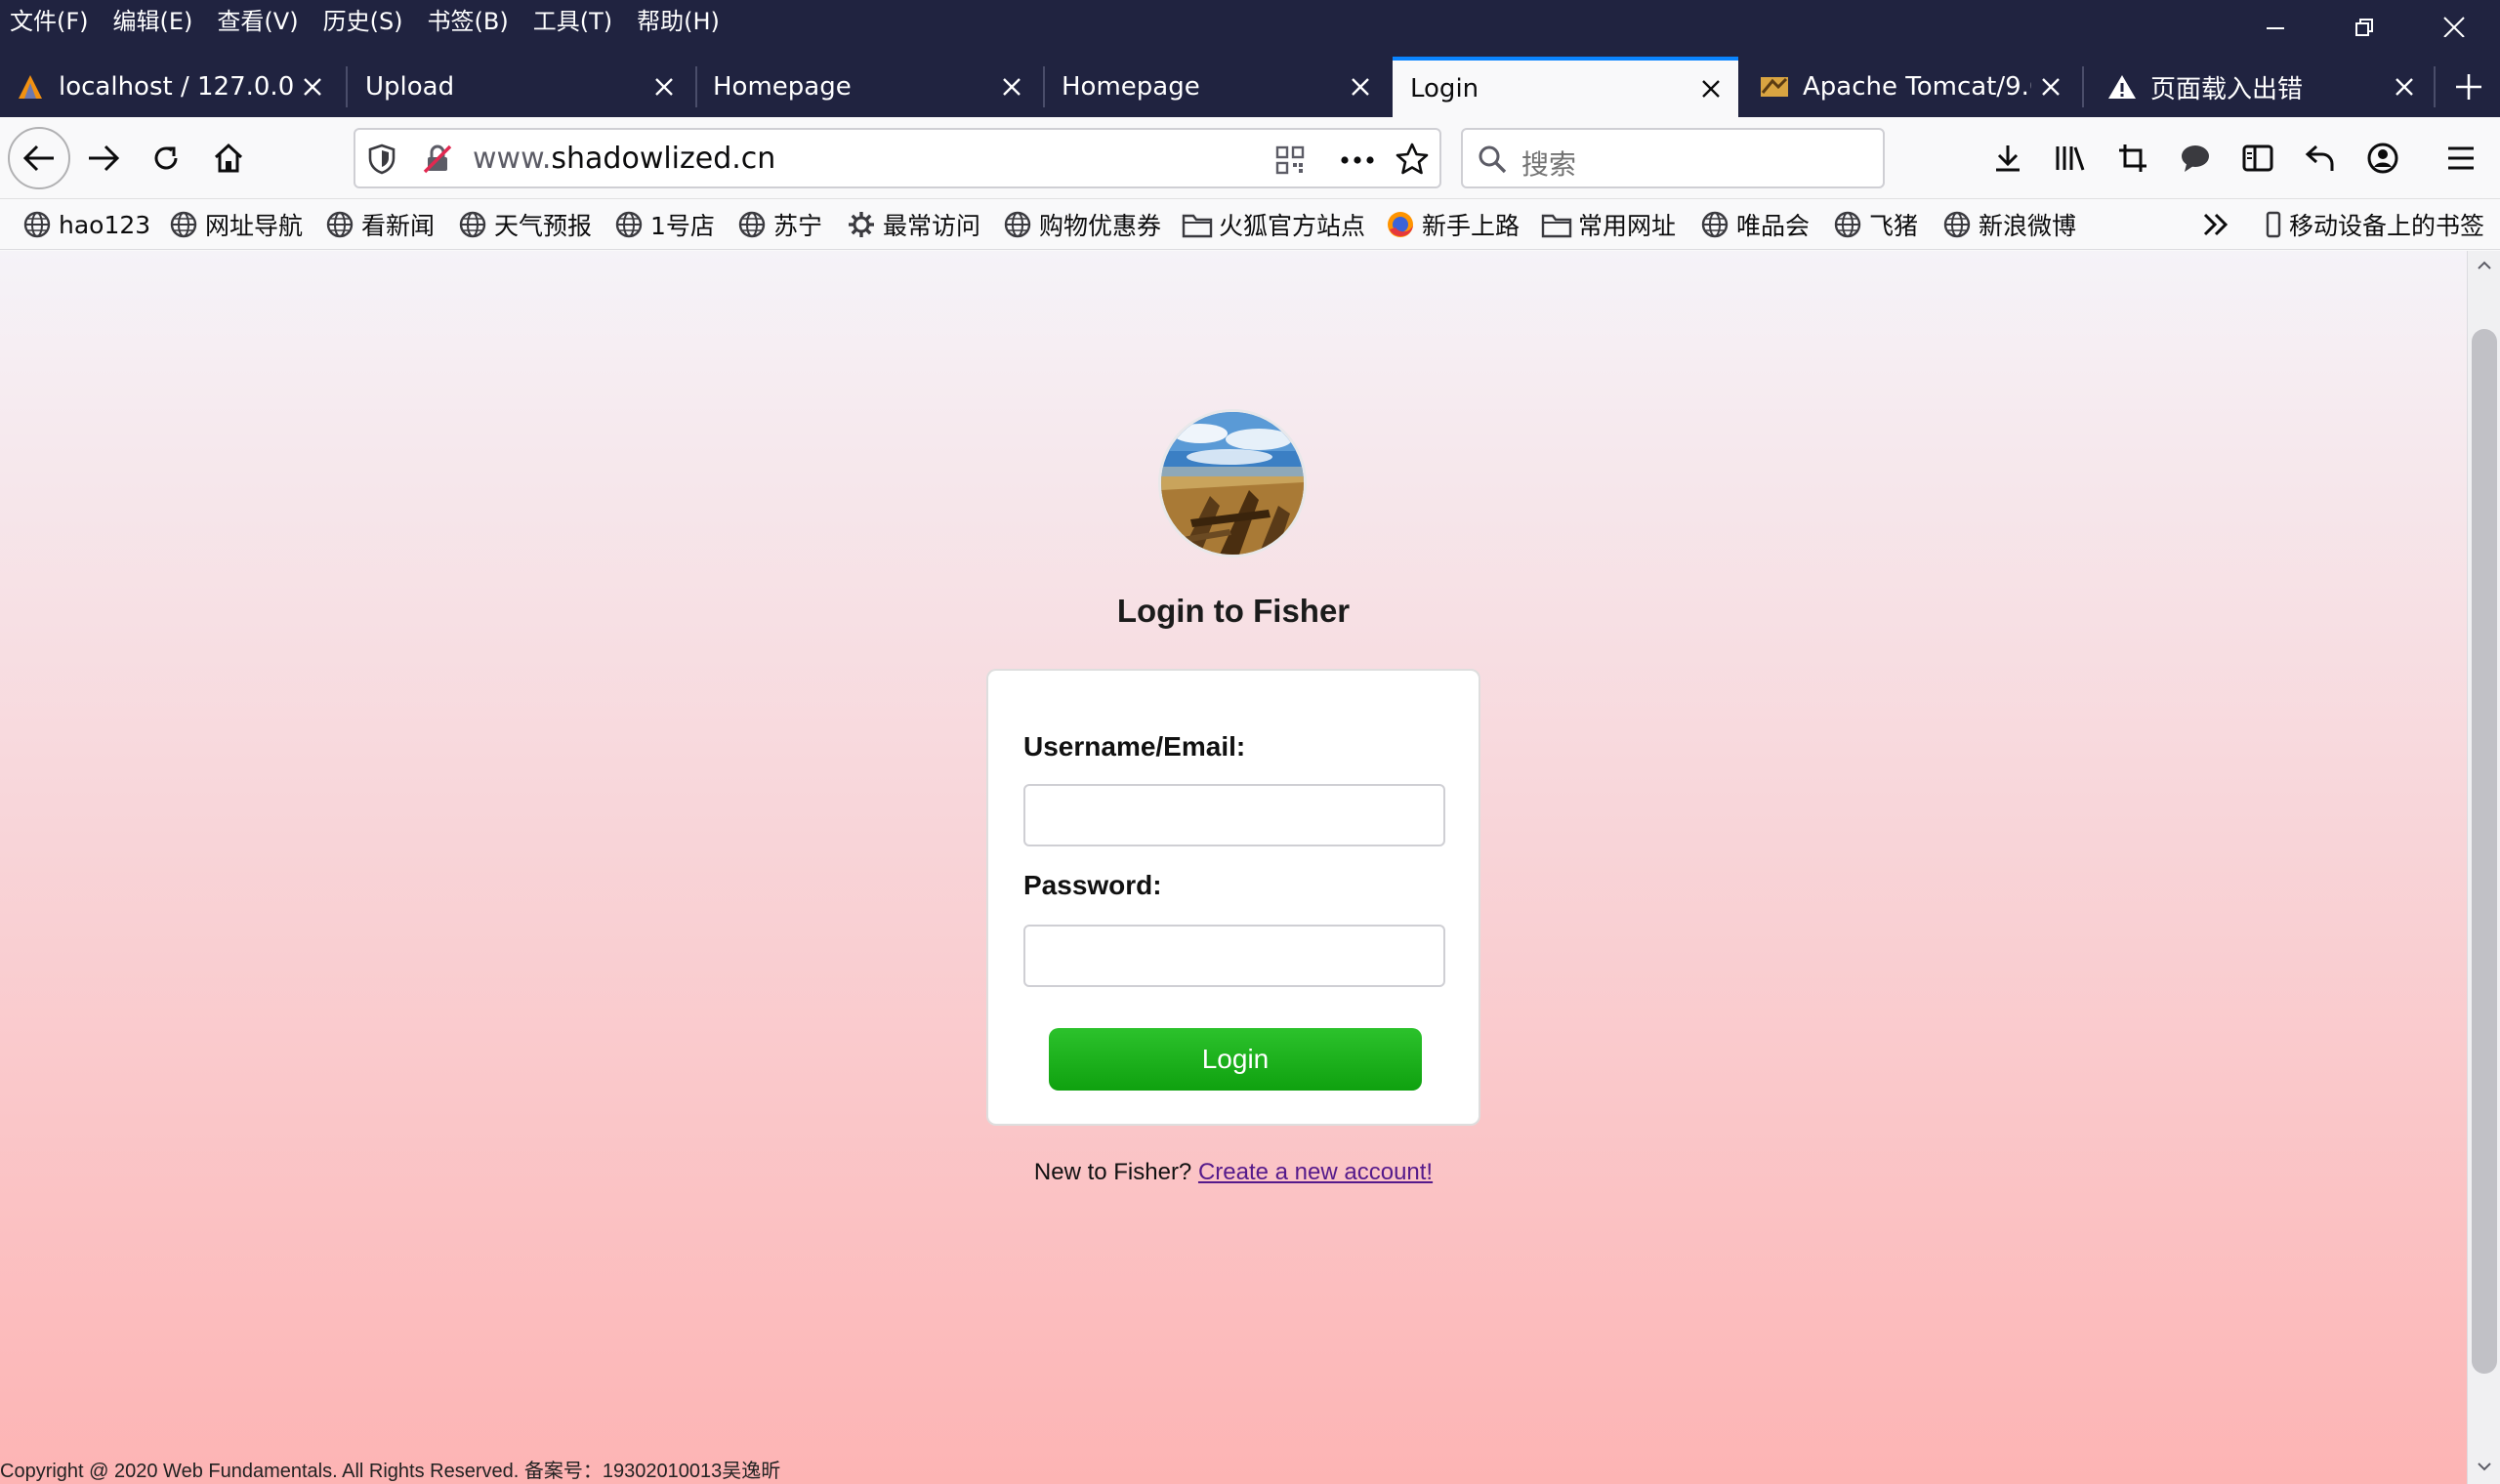 The width and height of the screenshot is (2500, 1484). What do you see at coordinates (1412, 160) in the screenshot?
I see `bookmark-star-icon` at bounding box center [1412, 160].